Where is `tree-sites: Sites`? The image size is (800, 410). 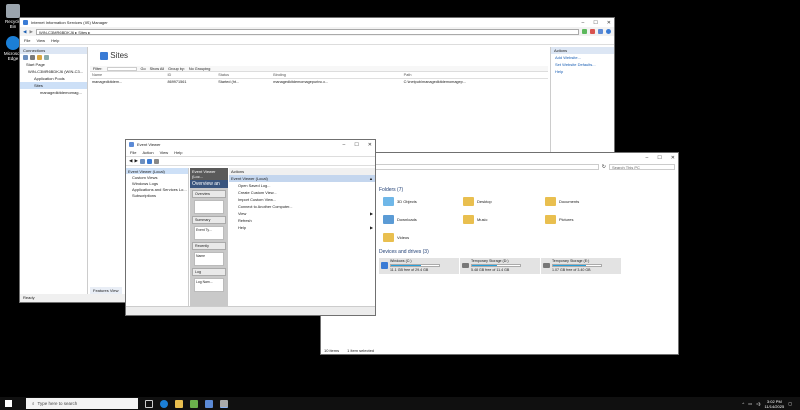
tree-sites: Sites is located at coordinates (53, 85).